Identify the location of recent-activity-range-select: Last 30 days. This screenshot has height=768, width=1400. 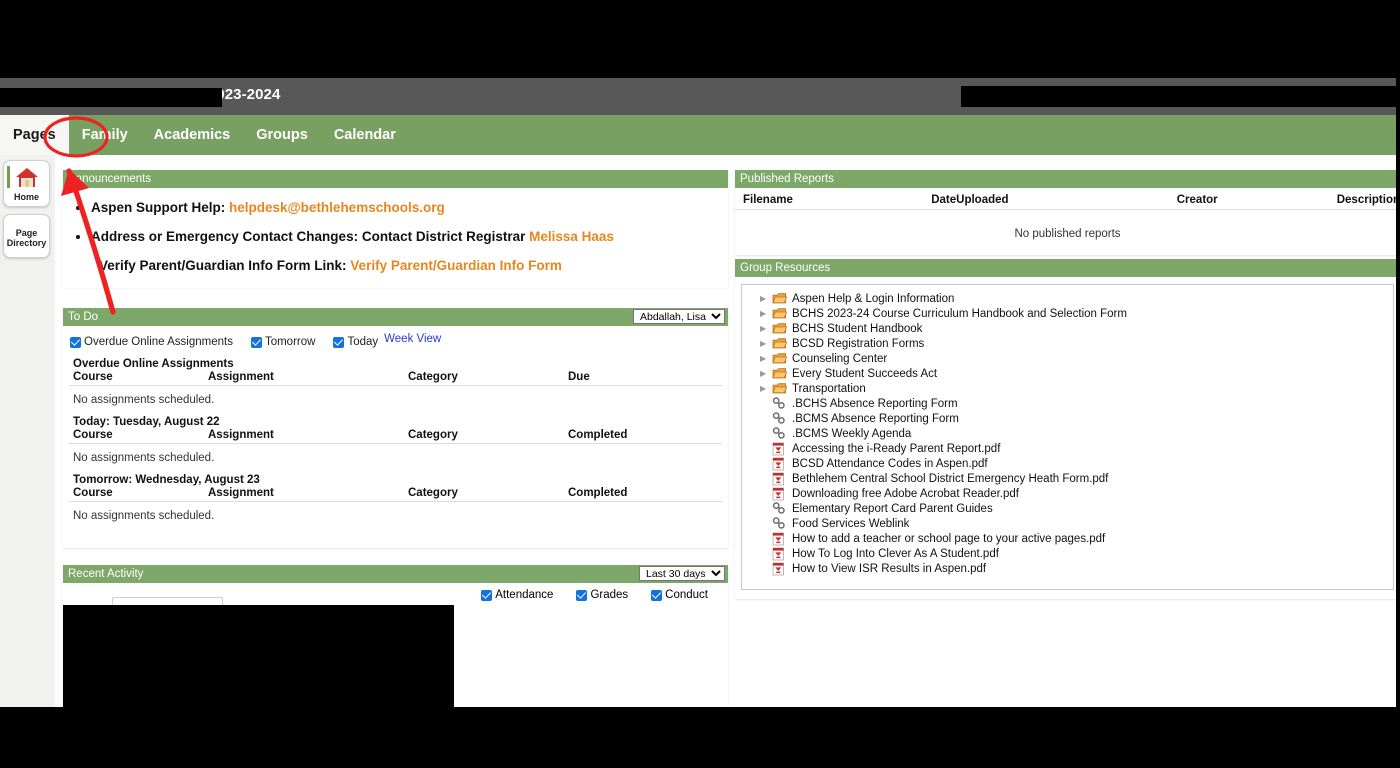
(682, 573).